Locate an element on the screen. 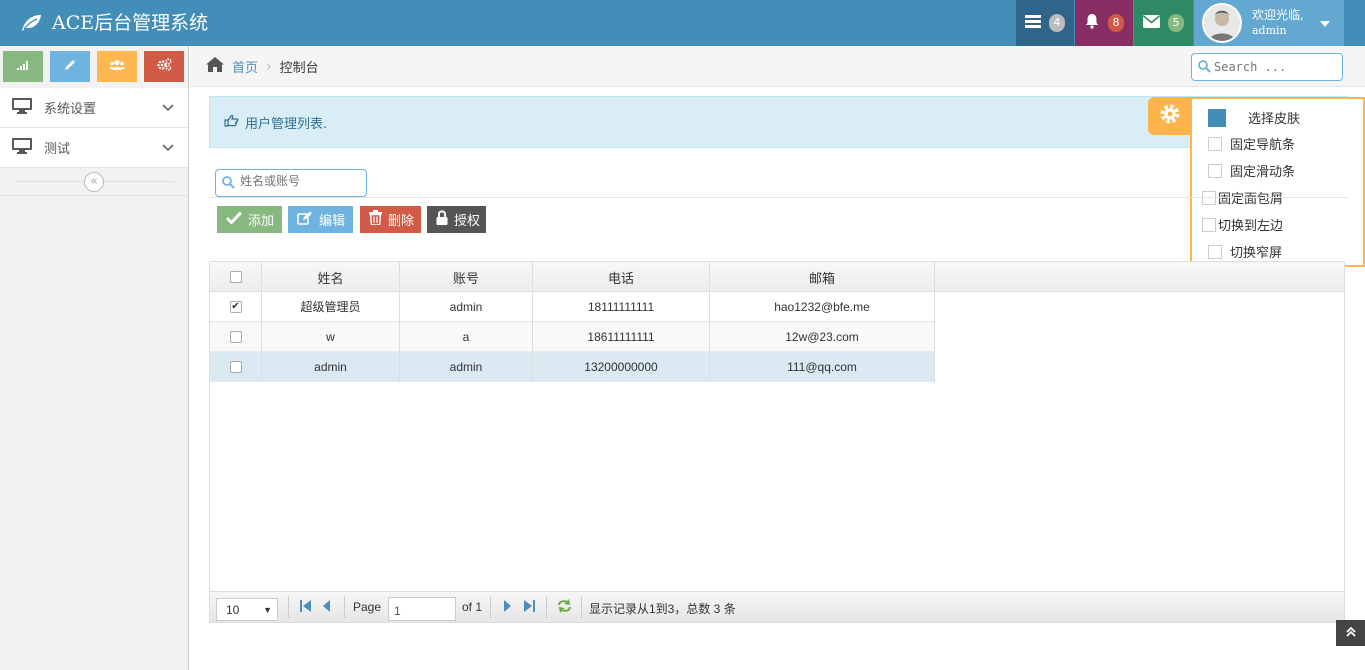 The image size is (1365, 670). brand: ACE后台管理系统 is located at coordinates (114, 23).